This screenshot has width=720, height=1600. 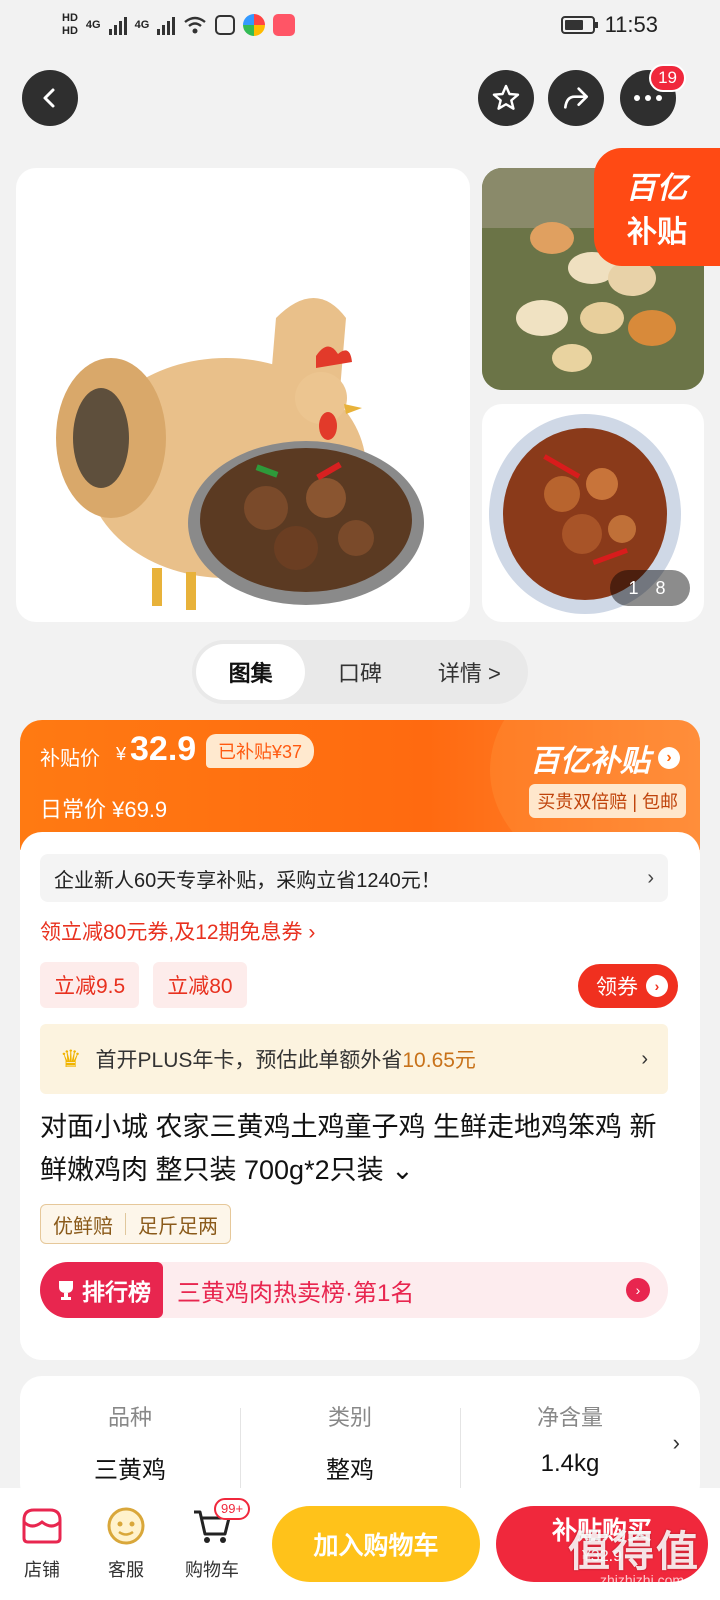 I want to click on billion-subsidy-brand: 百亿补贴 ›, so click(x=605, y=758).